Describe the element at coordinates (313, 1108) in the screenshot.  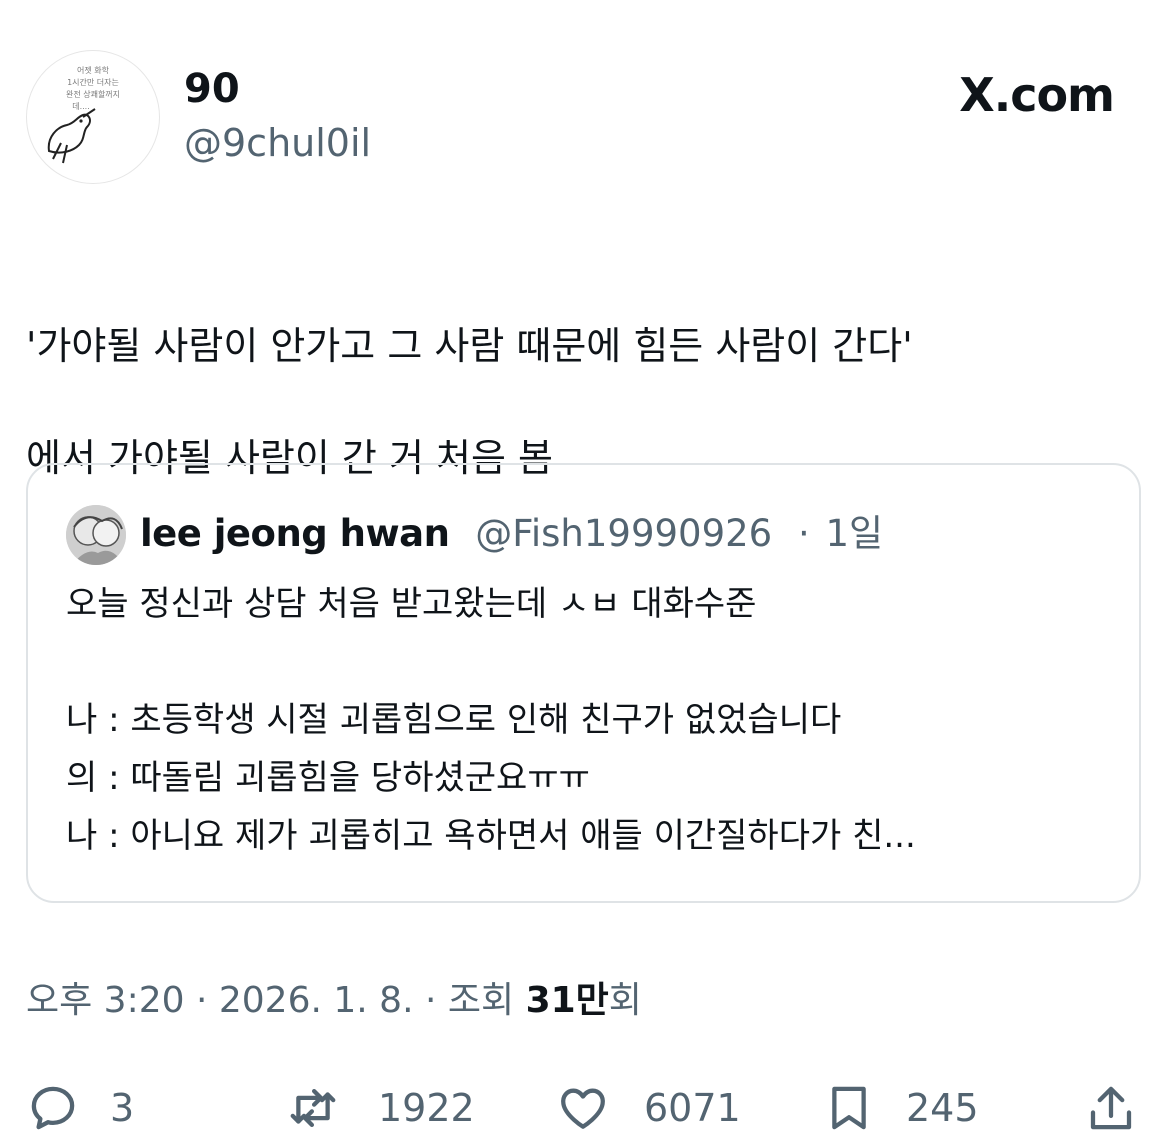
I see `retweet-icon` at that location.